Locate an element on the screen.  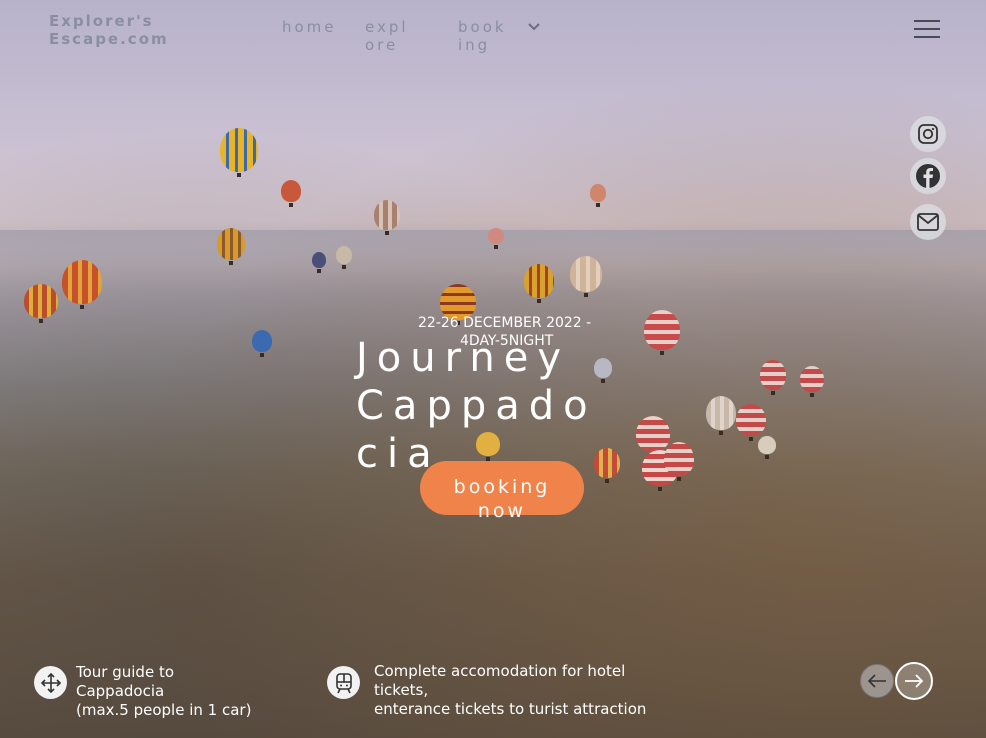
mail-icon is located at coordinates (928, 222).